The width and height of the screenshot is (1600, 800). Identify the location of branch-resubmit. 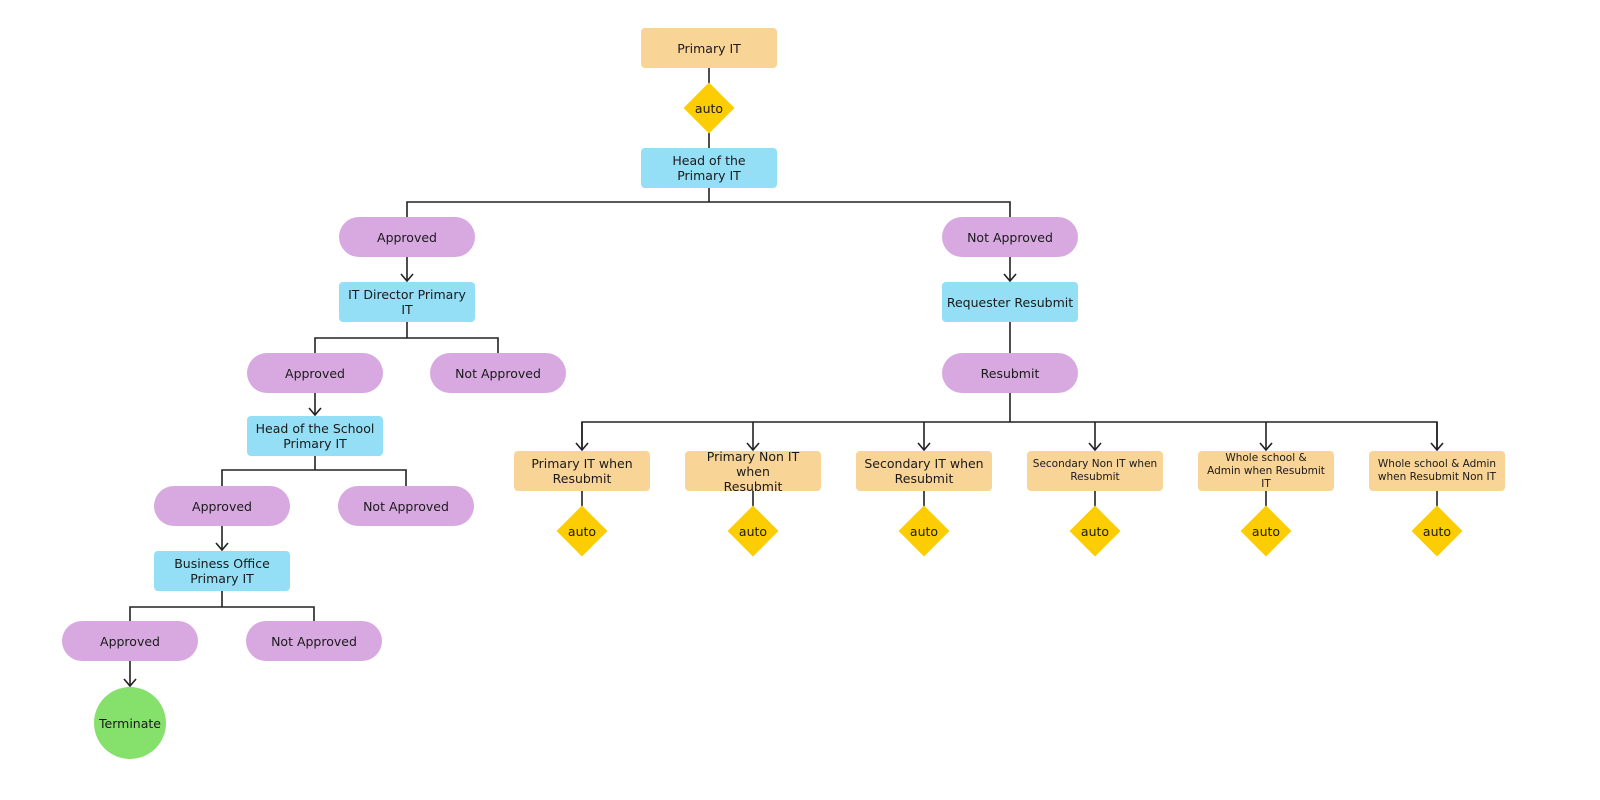
(1009, 435).